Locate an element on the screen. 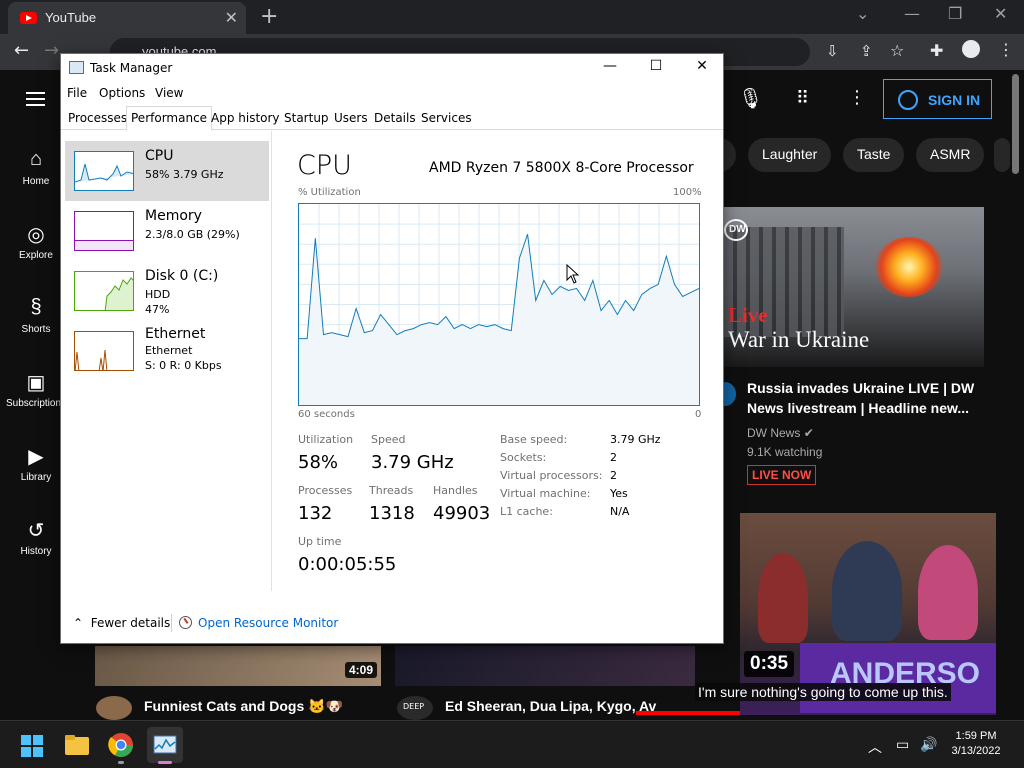 The image size is (1024, 768). tab-performance: Performance is located at coordinates (169, 118).